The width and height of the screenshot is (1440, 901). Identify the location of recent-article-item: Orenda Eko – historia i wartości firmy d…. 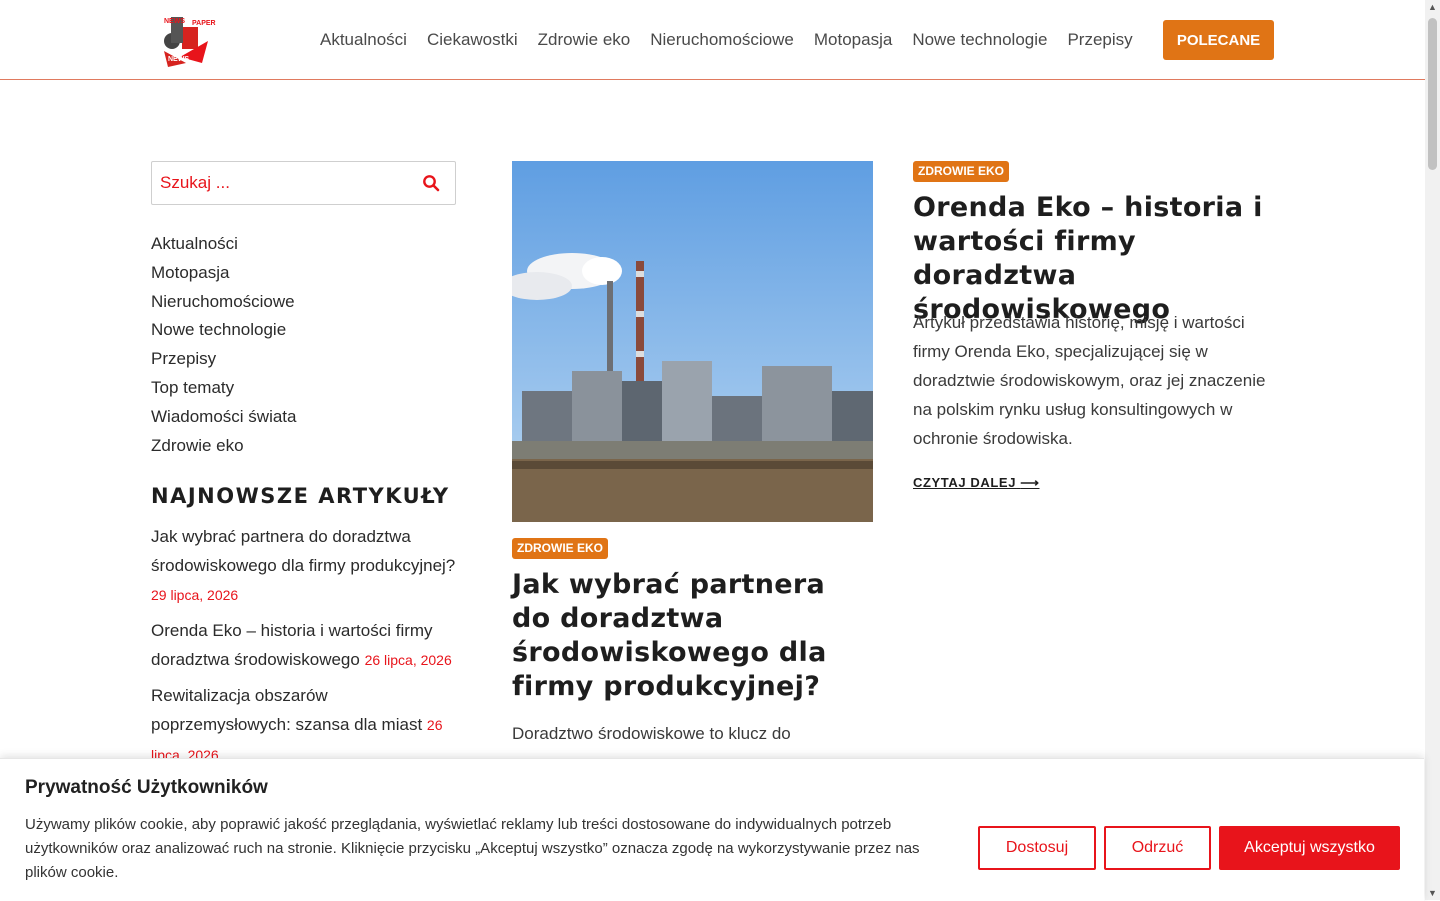
(306, 645).